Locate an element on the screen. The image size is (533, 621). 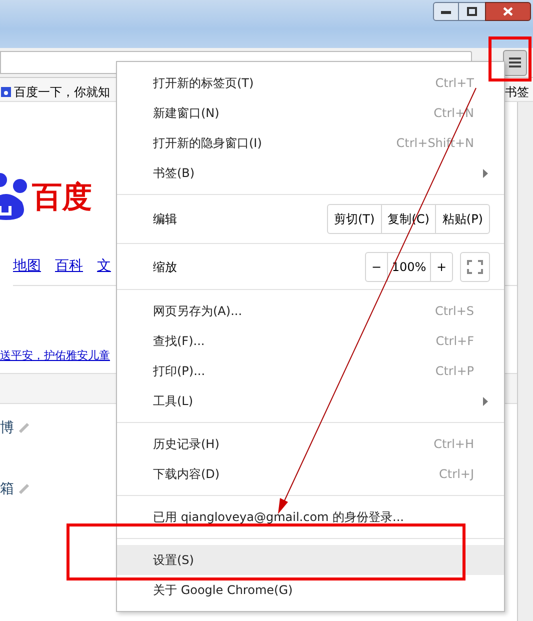
highlight-frame is located at coordinates (510, 59).